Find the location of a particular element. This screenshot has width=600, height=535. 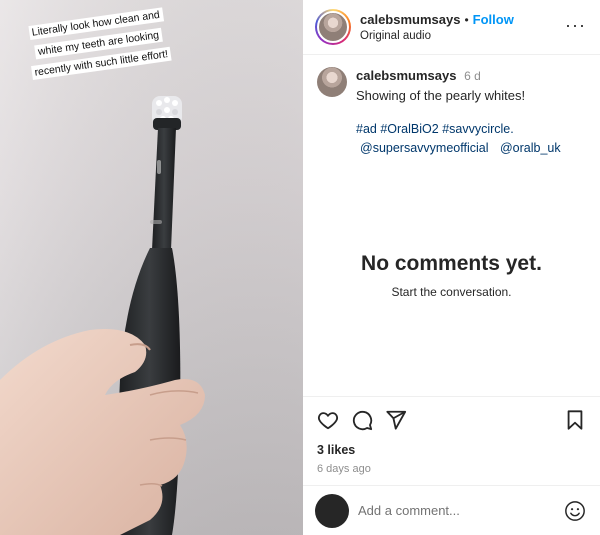

hashtag-link: #savvycircle. is located at coordinates (478, 129).